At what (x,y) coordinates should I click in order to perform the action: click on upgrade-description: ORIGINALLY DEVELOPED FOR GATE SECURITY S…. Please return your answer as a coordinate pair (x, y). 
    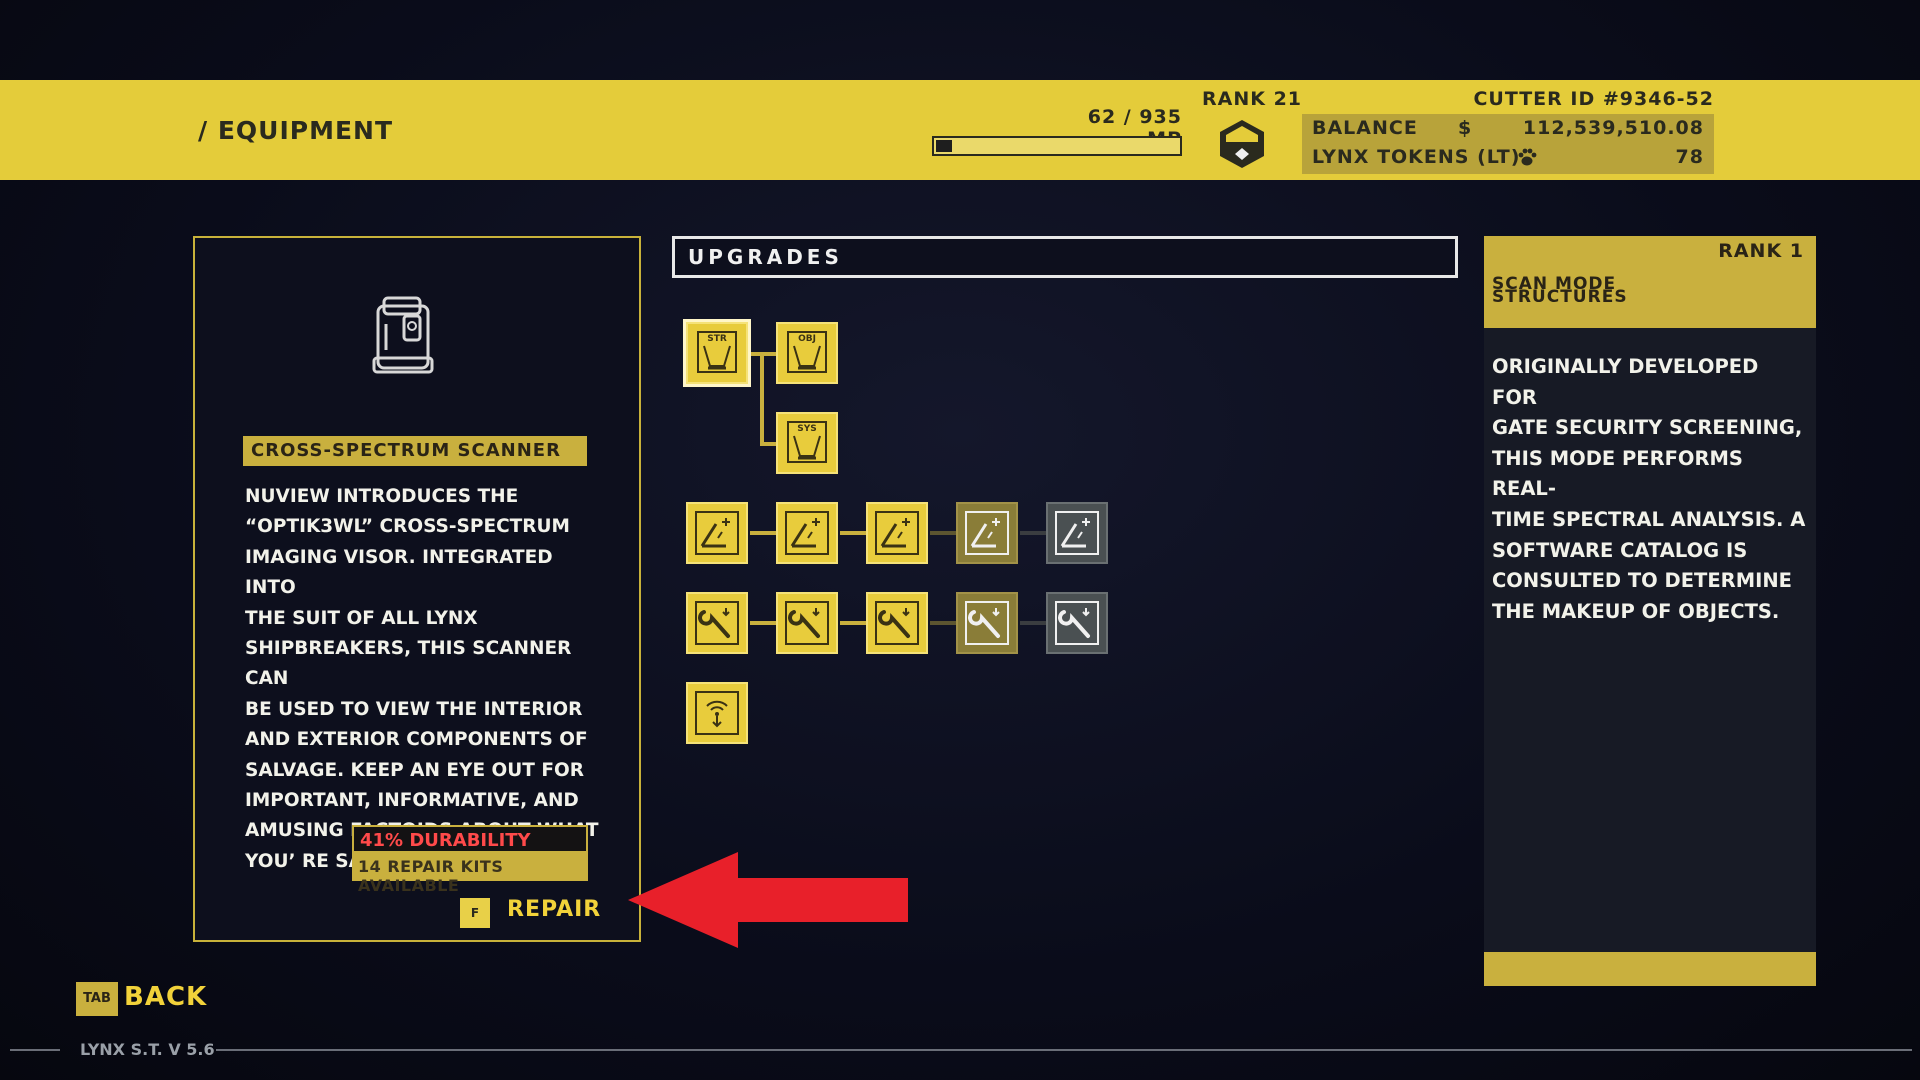
    Looking at the image, I should click on (1649, 489).